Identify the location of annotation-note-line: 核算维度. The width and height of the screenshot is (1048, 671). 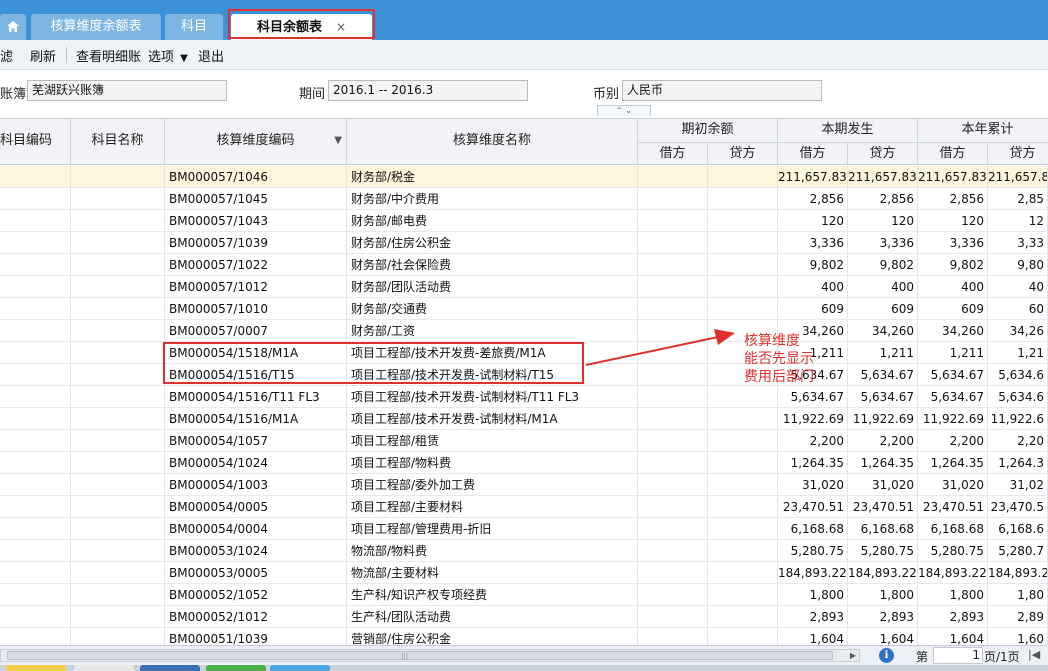
(772, 341).